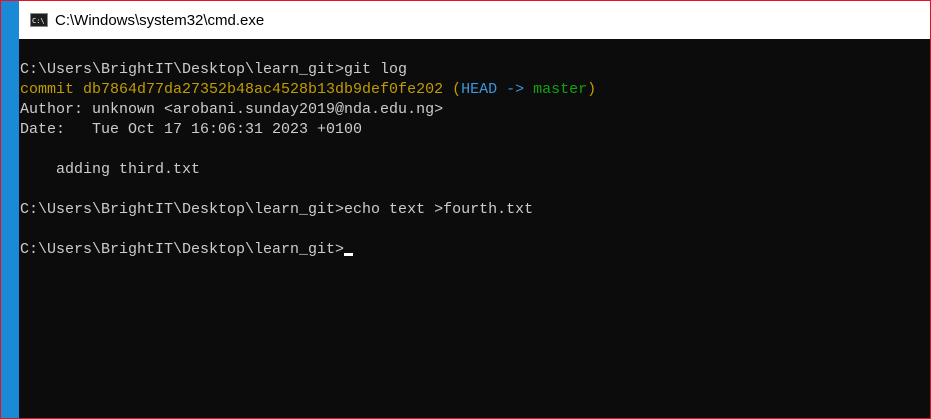 The width and height of the screenshot is (931, 419). What do you see at coordinates (474, 20) in the screenshot?
I see `title-bar: C:\ C:\Windows\system32\cmd.exe` at bounding box center [474, 20].